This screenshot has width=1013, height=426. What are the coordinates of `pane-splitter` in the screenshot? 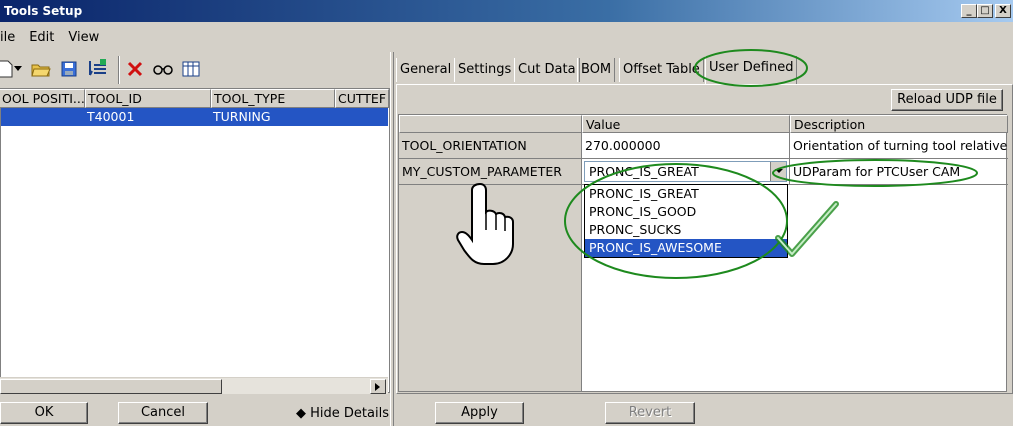 It's located at (392, 239).